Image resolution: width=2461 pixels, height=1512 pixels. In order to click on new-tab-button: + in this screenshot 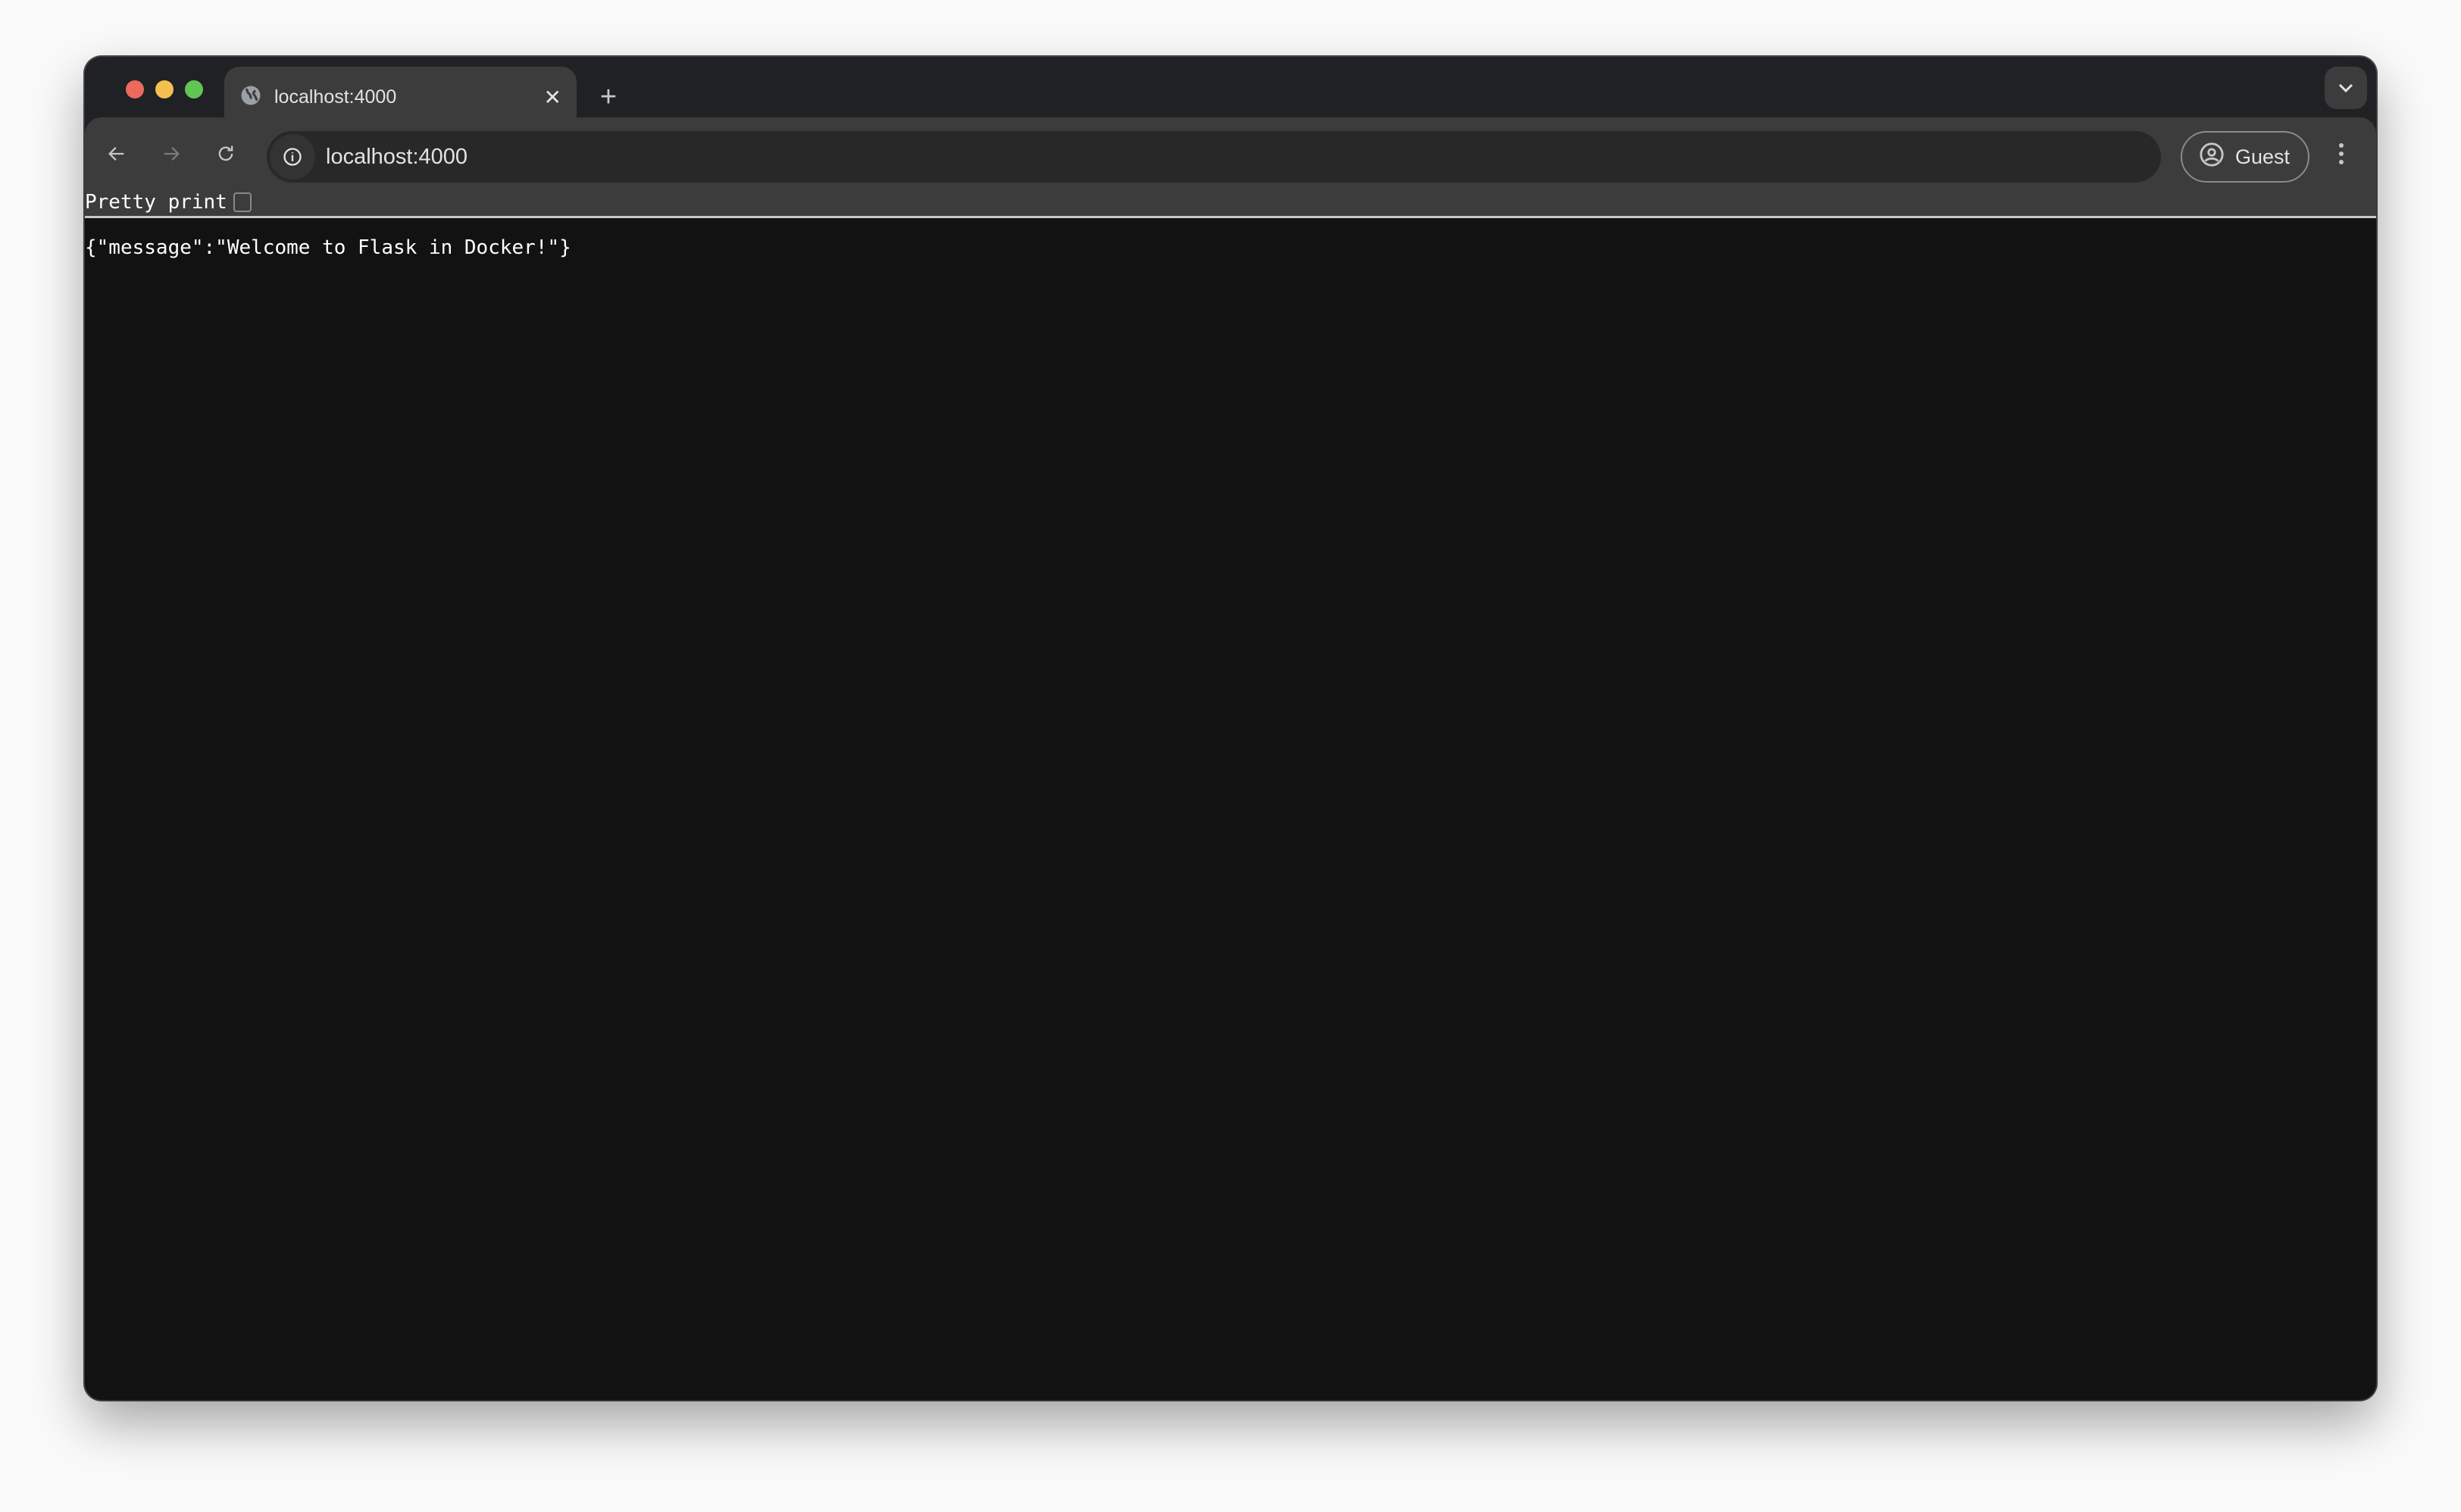, I will do `click(608, 97)`.